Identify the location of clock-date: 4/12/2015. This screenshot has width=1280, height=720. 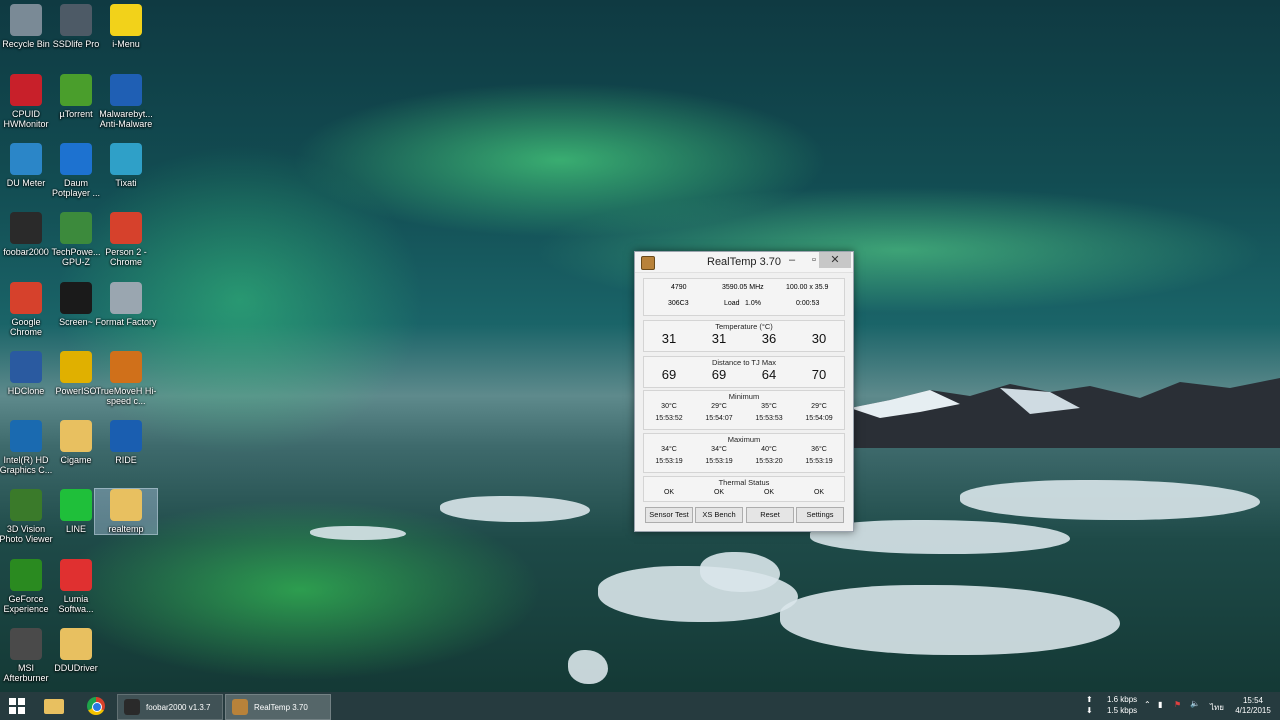
(1253, 710).